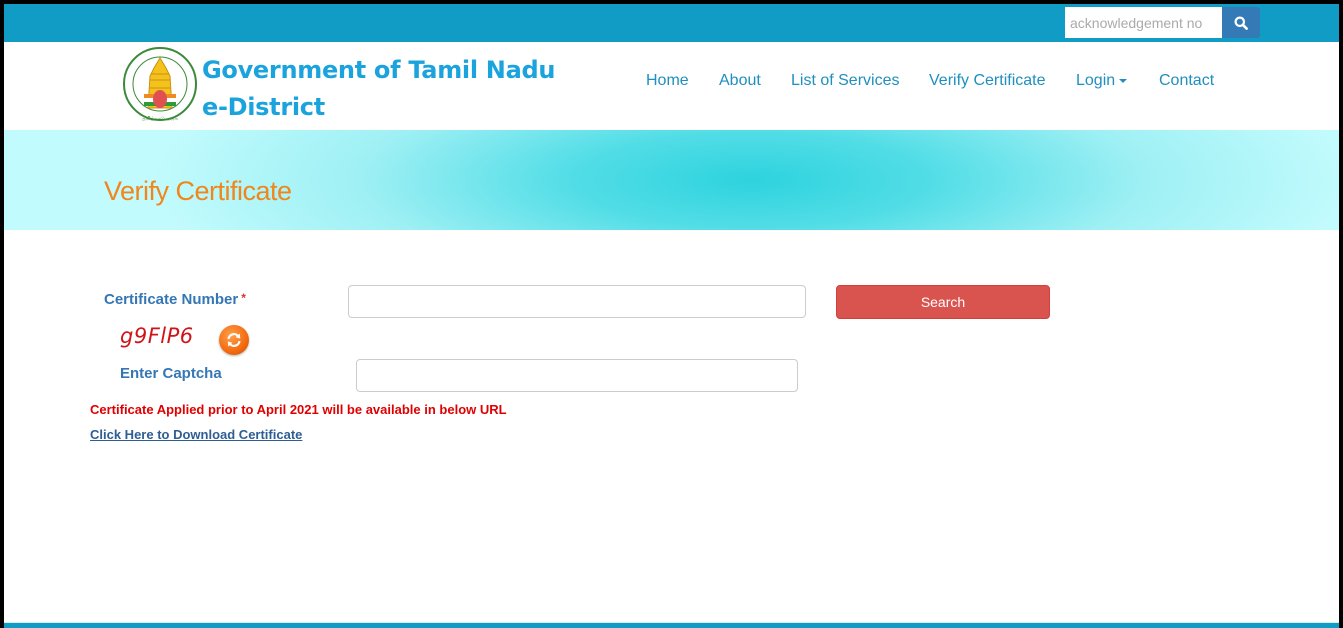  Describe the element at coordinates (378, 89) in the screenshot. I see `brand-title: Government of Tamil Nadu e-District` at that location.